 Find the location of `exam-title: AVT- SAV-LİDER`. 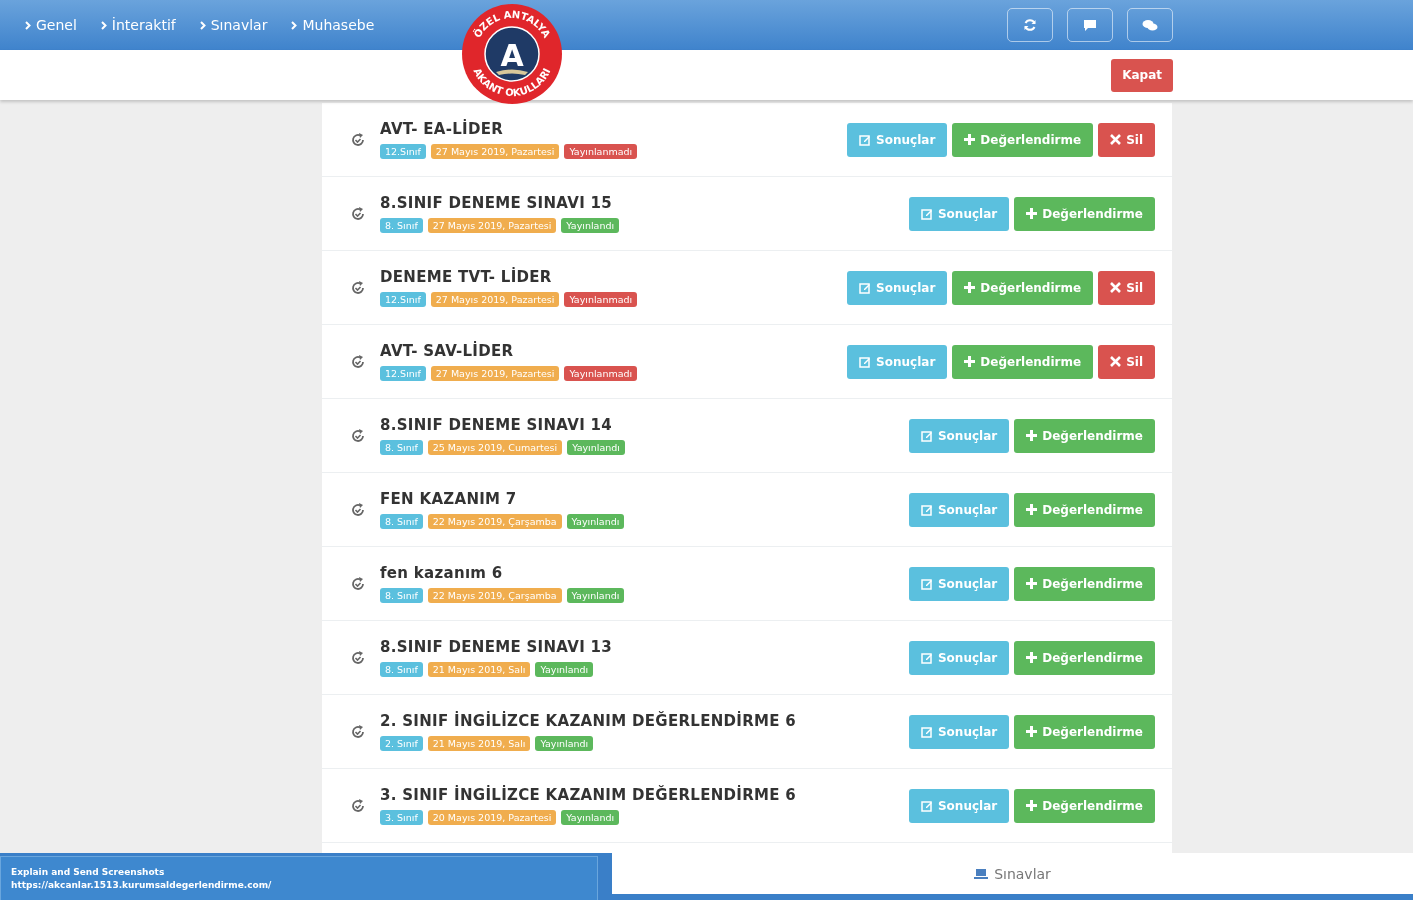

exam-title: AVT- SAV-LİDER is located at coordinates (447, 351).